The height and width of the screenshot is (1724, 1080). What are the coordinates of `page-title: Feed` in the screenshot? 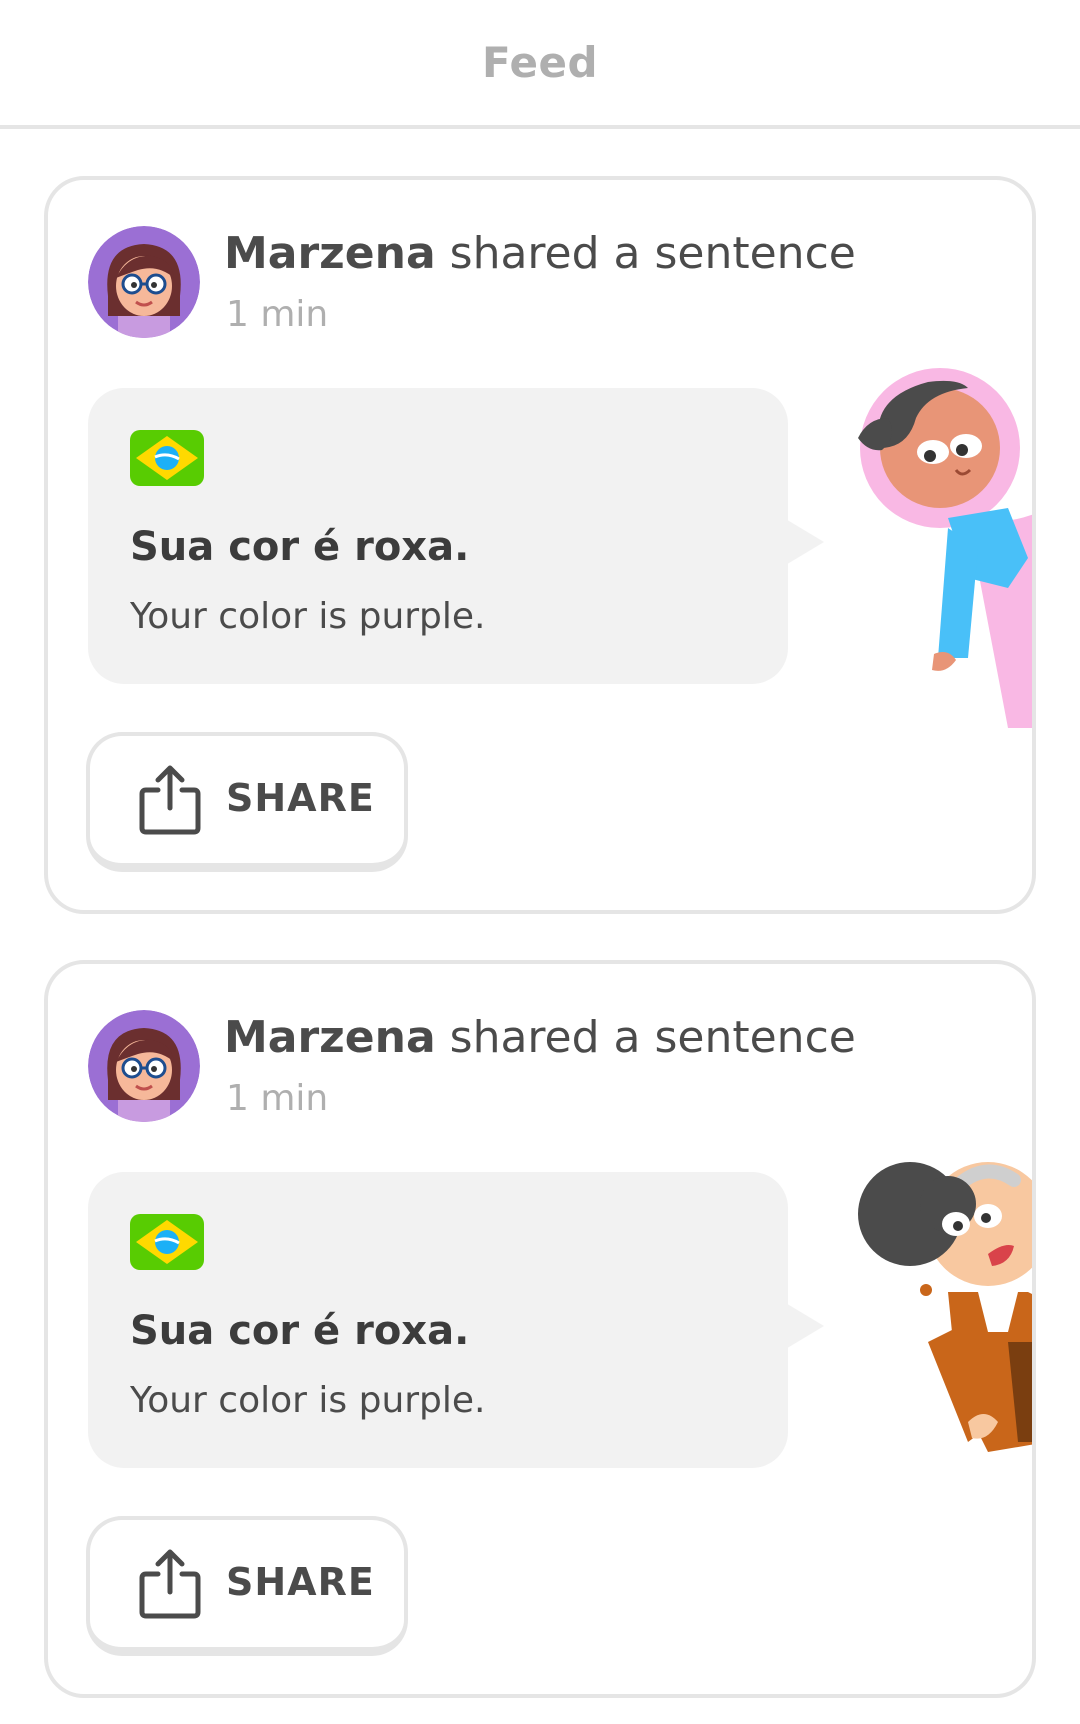 It's located at (540, 62).